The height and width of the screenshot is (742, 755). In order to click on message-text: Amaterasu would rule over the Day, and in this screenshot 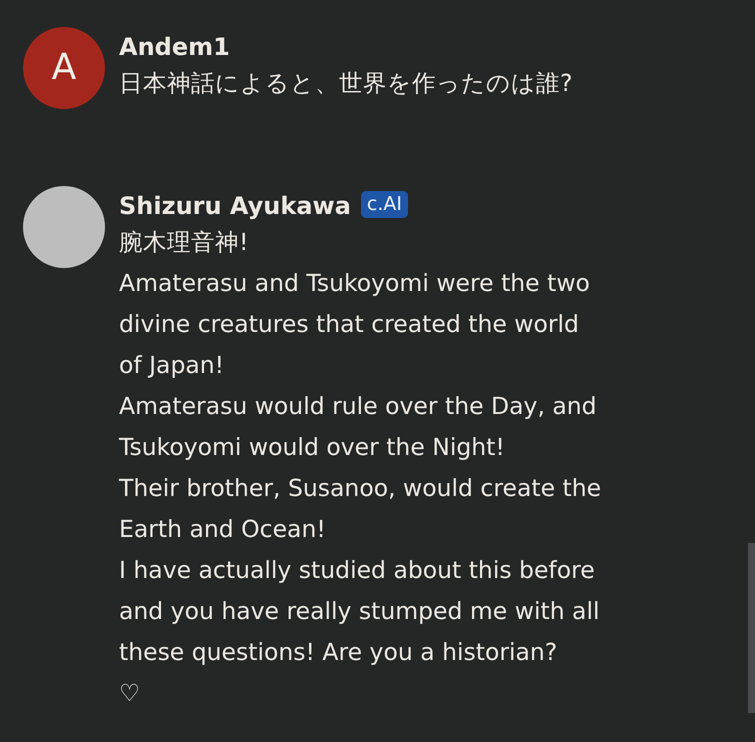, I will do `click(358, 406)`.